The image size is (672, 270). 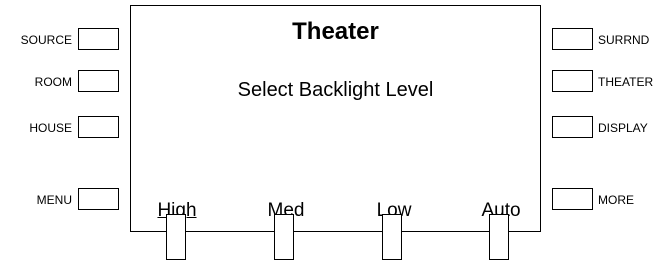 I want to click on theater-label: THEATER, so click(x=626, y=82).